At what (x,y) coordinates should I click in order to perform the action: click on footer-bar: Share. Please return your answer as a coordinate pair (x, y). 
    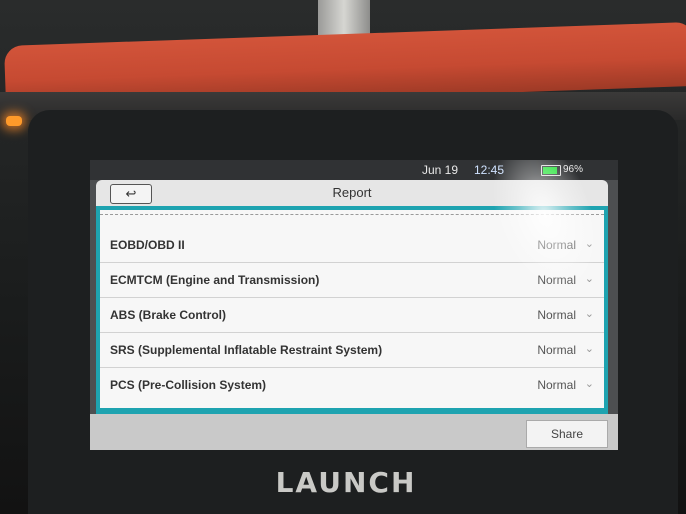
    Looking at the image, I should click on (354, 432).